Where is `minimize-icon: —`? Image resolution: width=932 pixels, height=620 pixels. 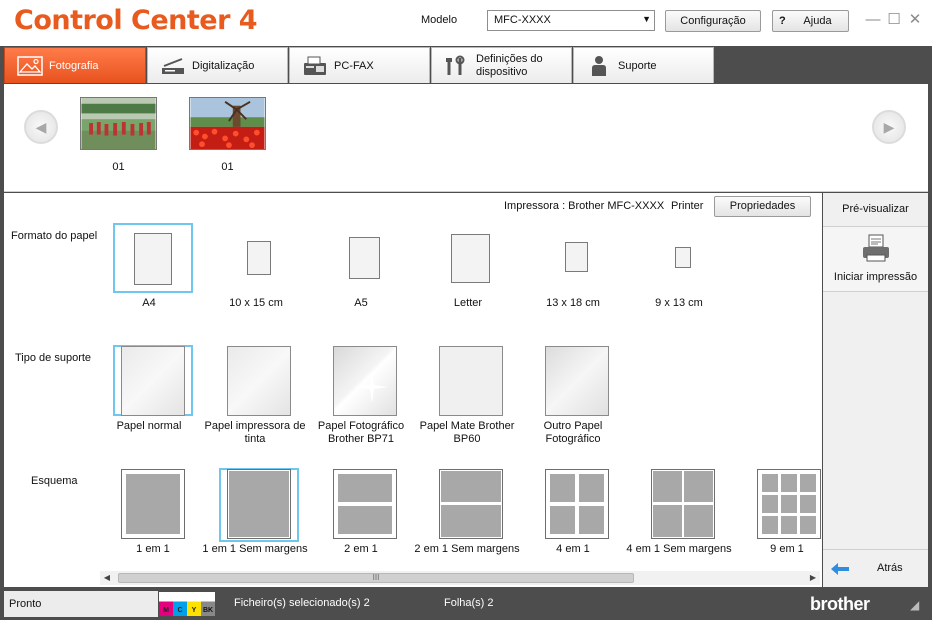 minimize-icon: — is located at coordinates (873, 20).